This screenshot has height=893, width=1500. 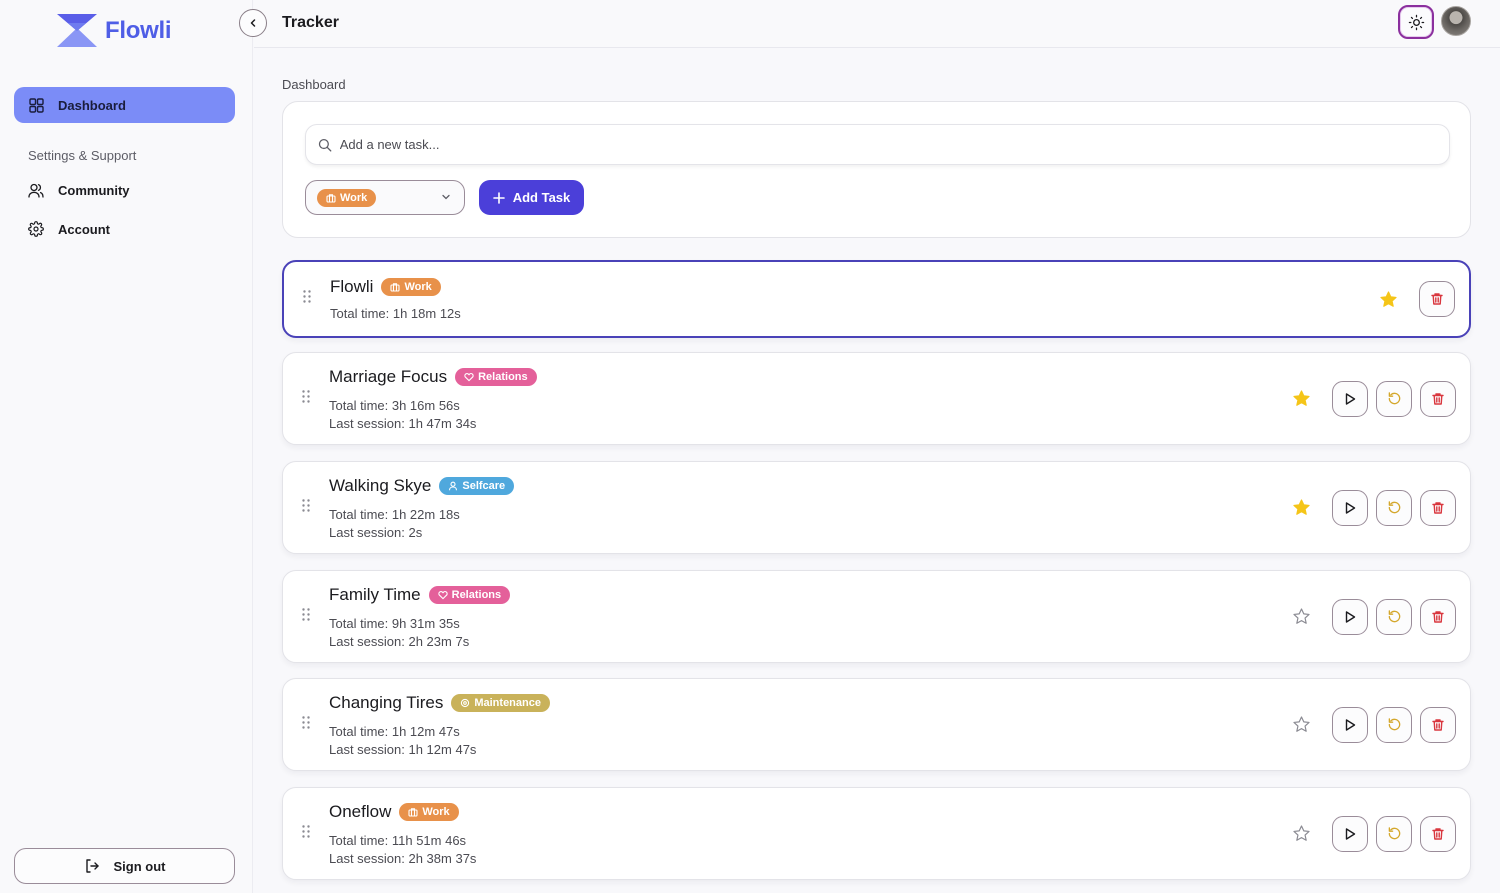 I want to click on trash-icon, so click(x=1438, y=834).